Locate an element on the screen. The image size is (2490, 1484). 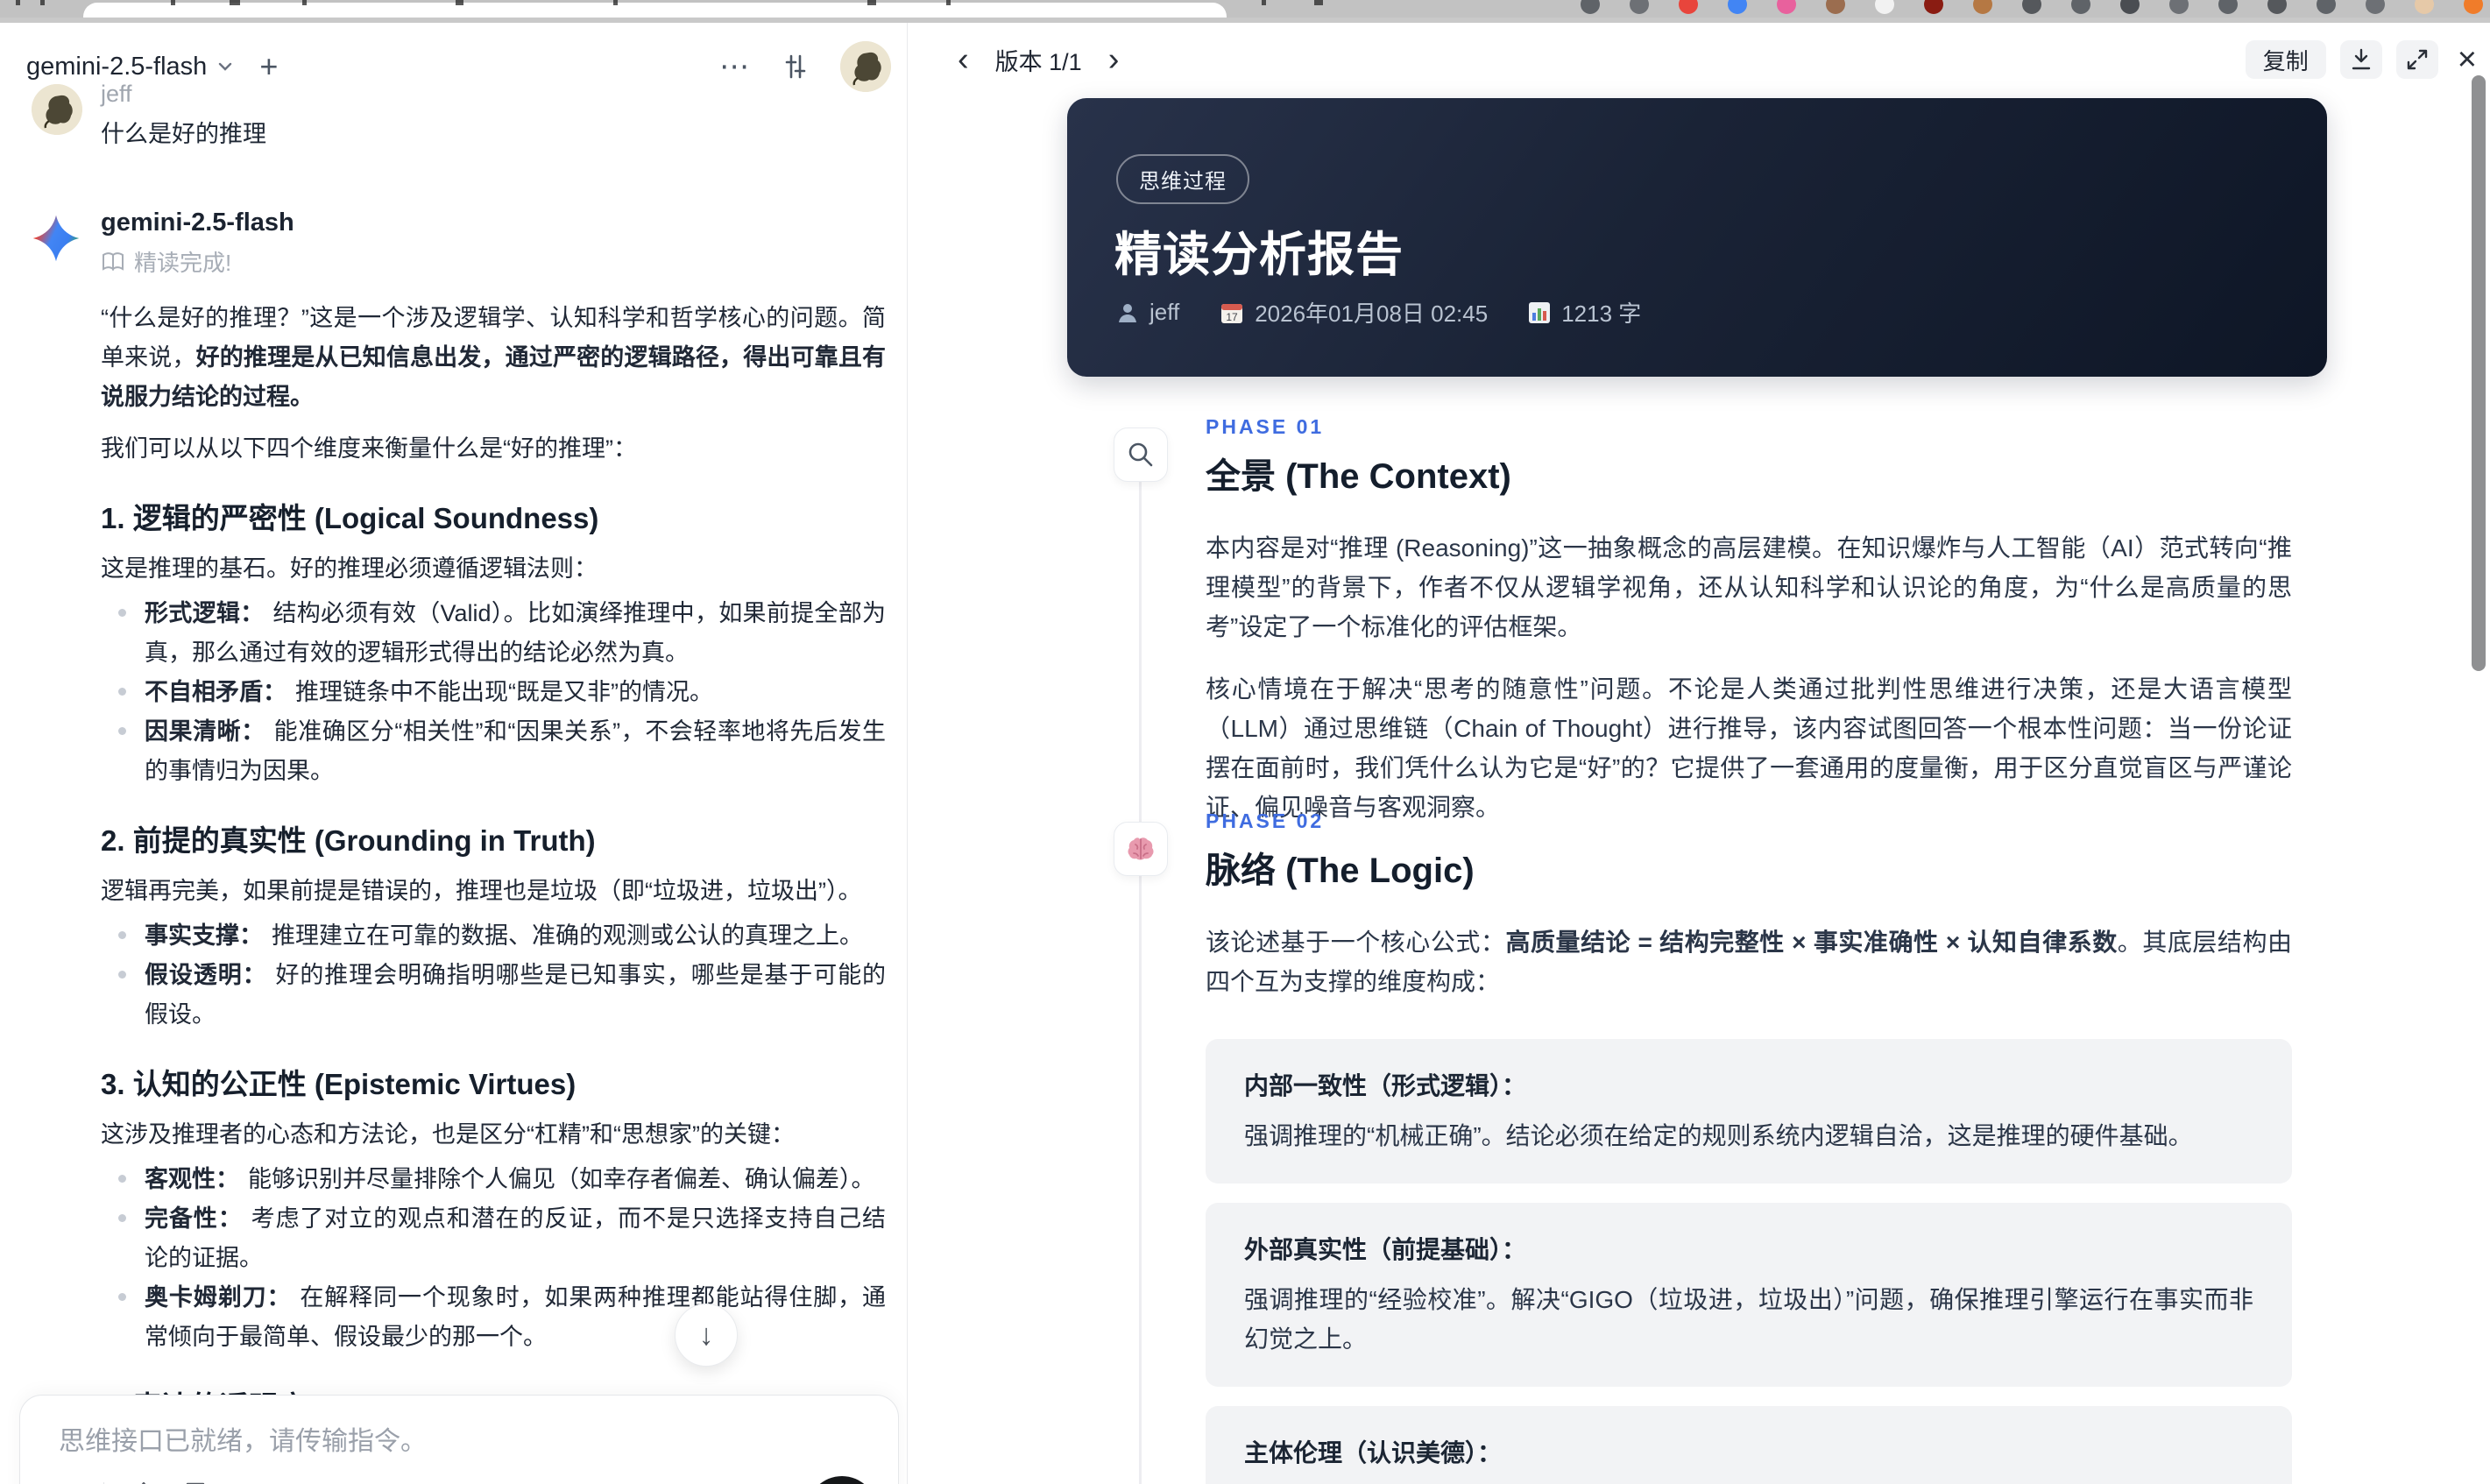
calendar-icon: 17 is located at coordinates (1232, 313).